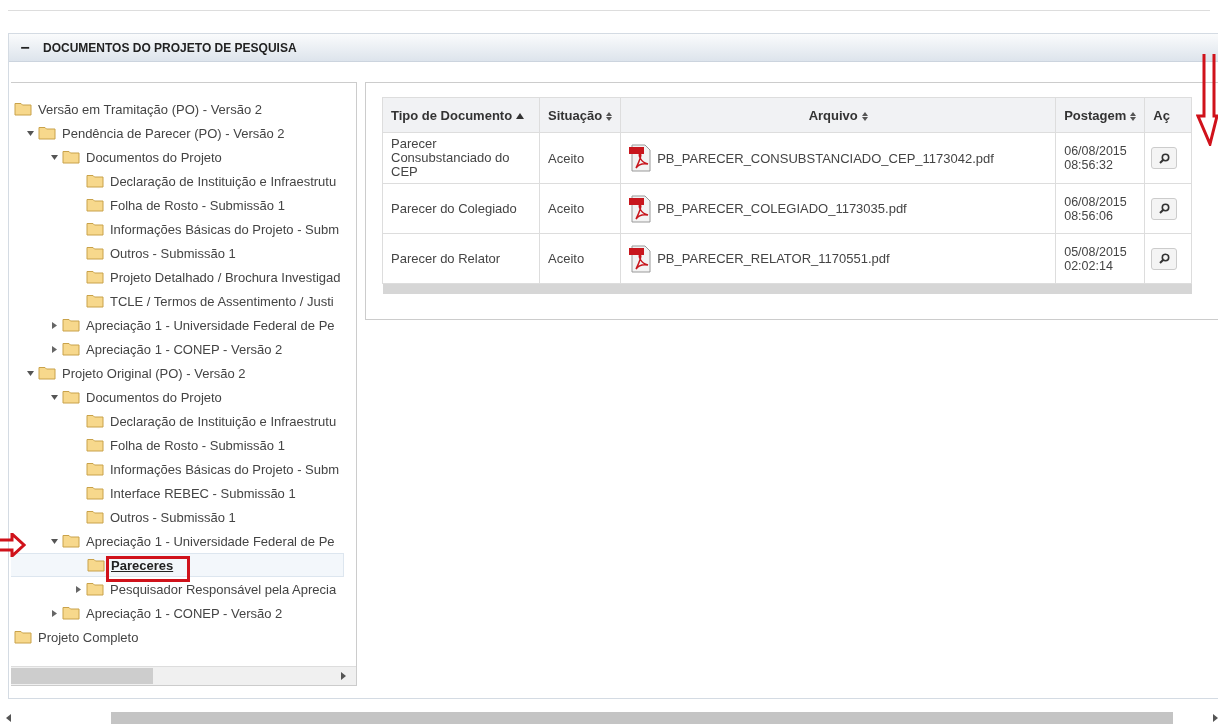 Image resolution: width=1218 pixels, height=724 pixels. I want to click on file-link: PB_PARECER_RELATOR_1170551.pdf, so click(773, 258).